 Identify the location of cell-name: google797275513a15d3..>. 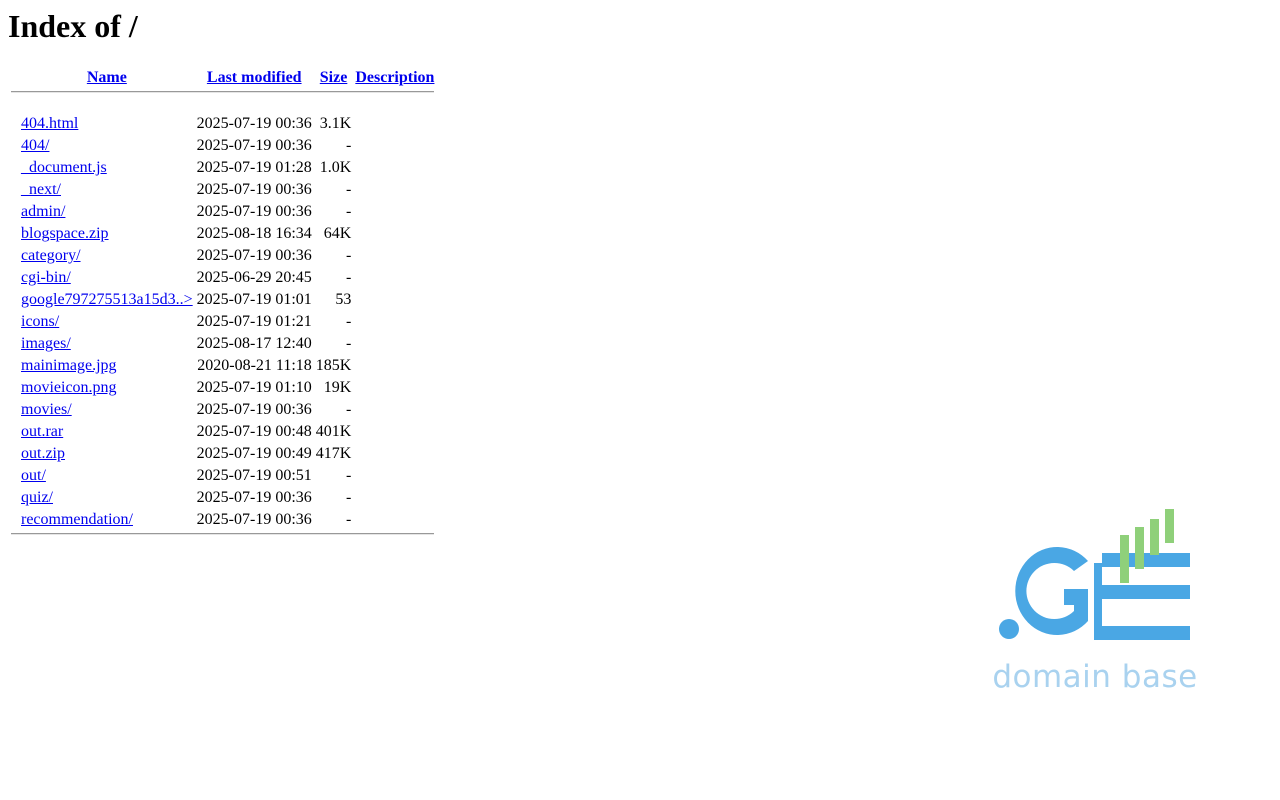
(107, 300).